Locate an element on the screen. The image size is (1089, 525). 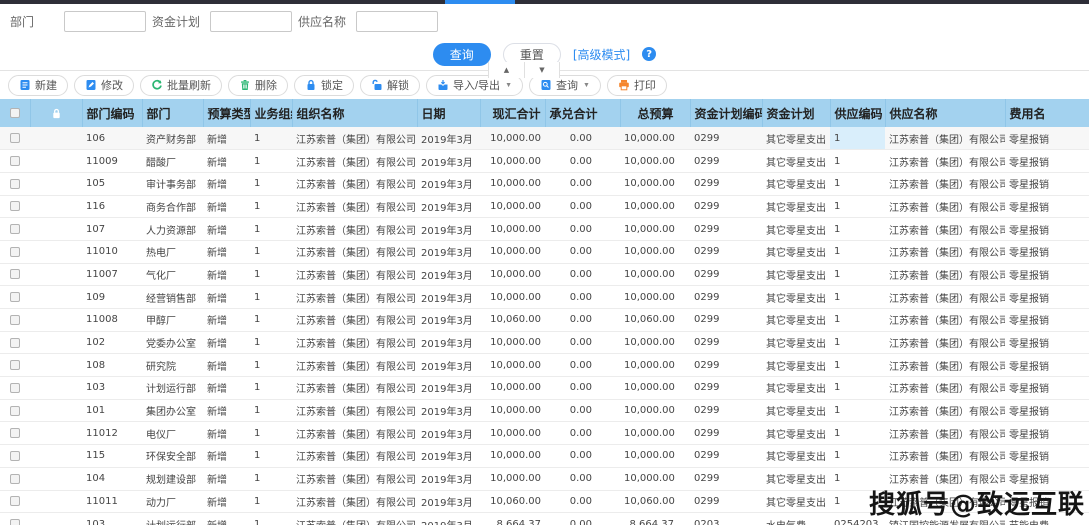
cell-total-budget: 10,060.00 is located at coordinates (655, 502).